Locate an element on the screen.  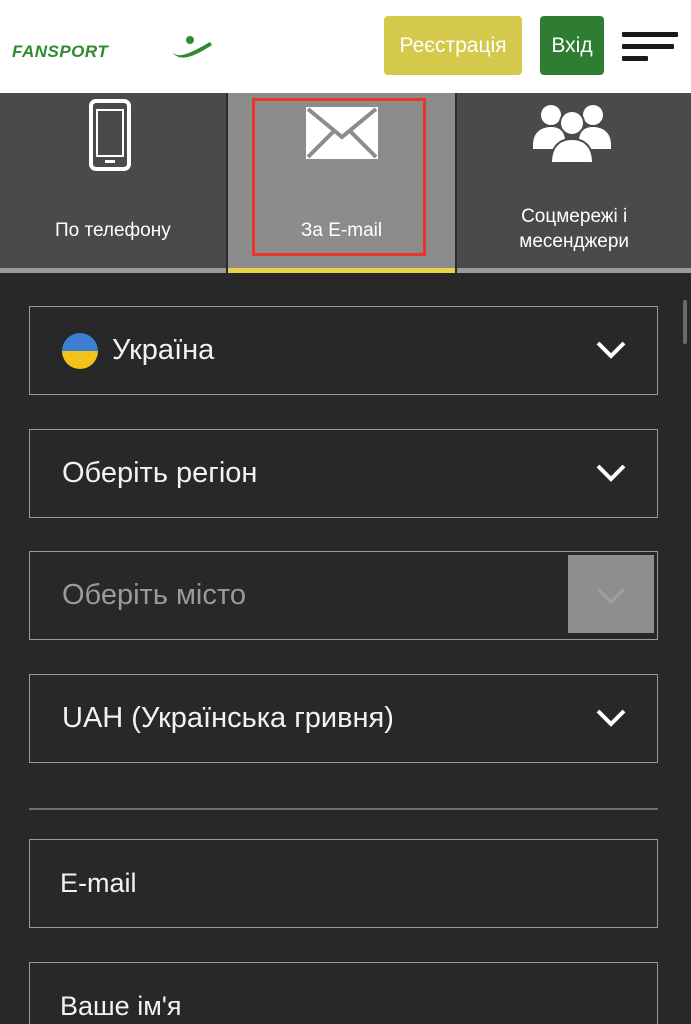
country-value: Україна is located at coordinates (163, 350).